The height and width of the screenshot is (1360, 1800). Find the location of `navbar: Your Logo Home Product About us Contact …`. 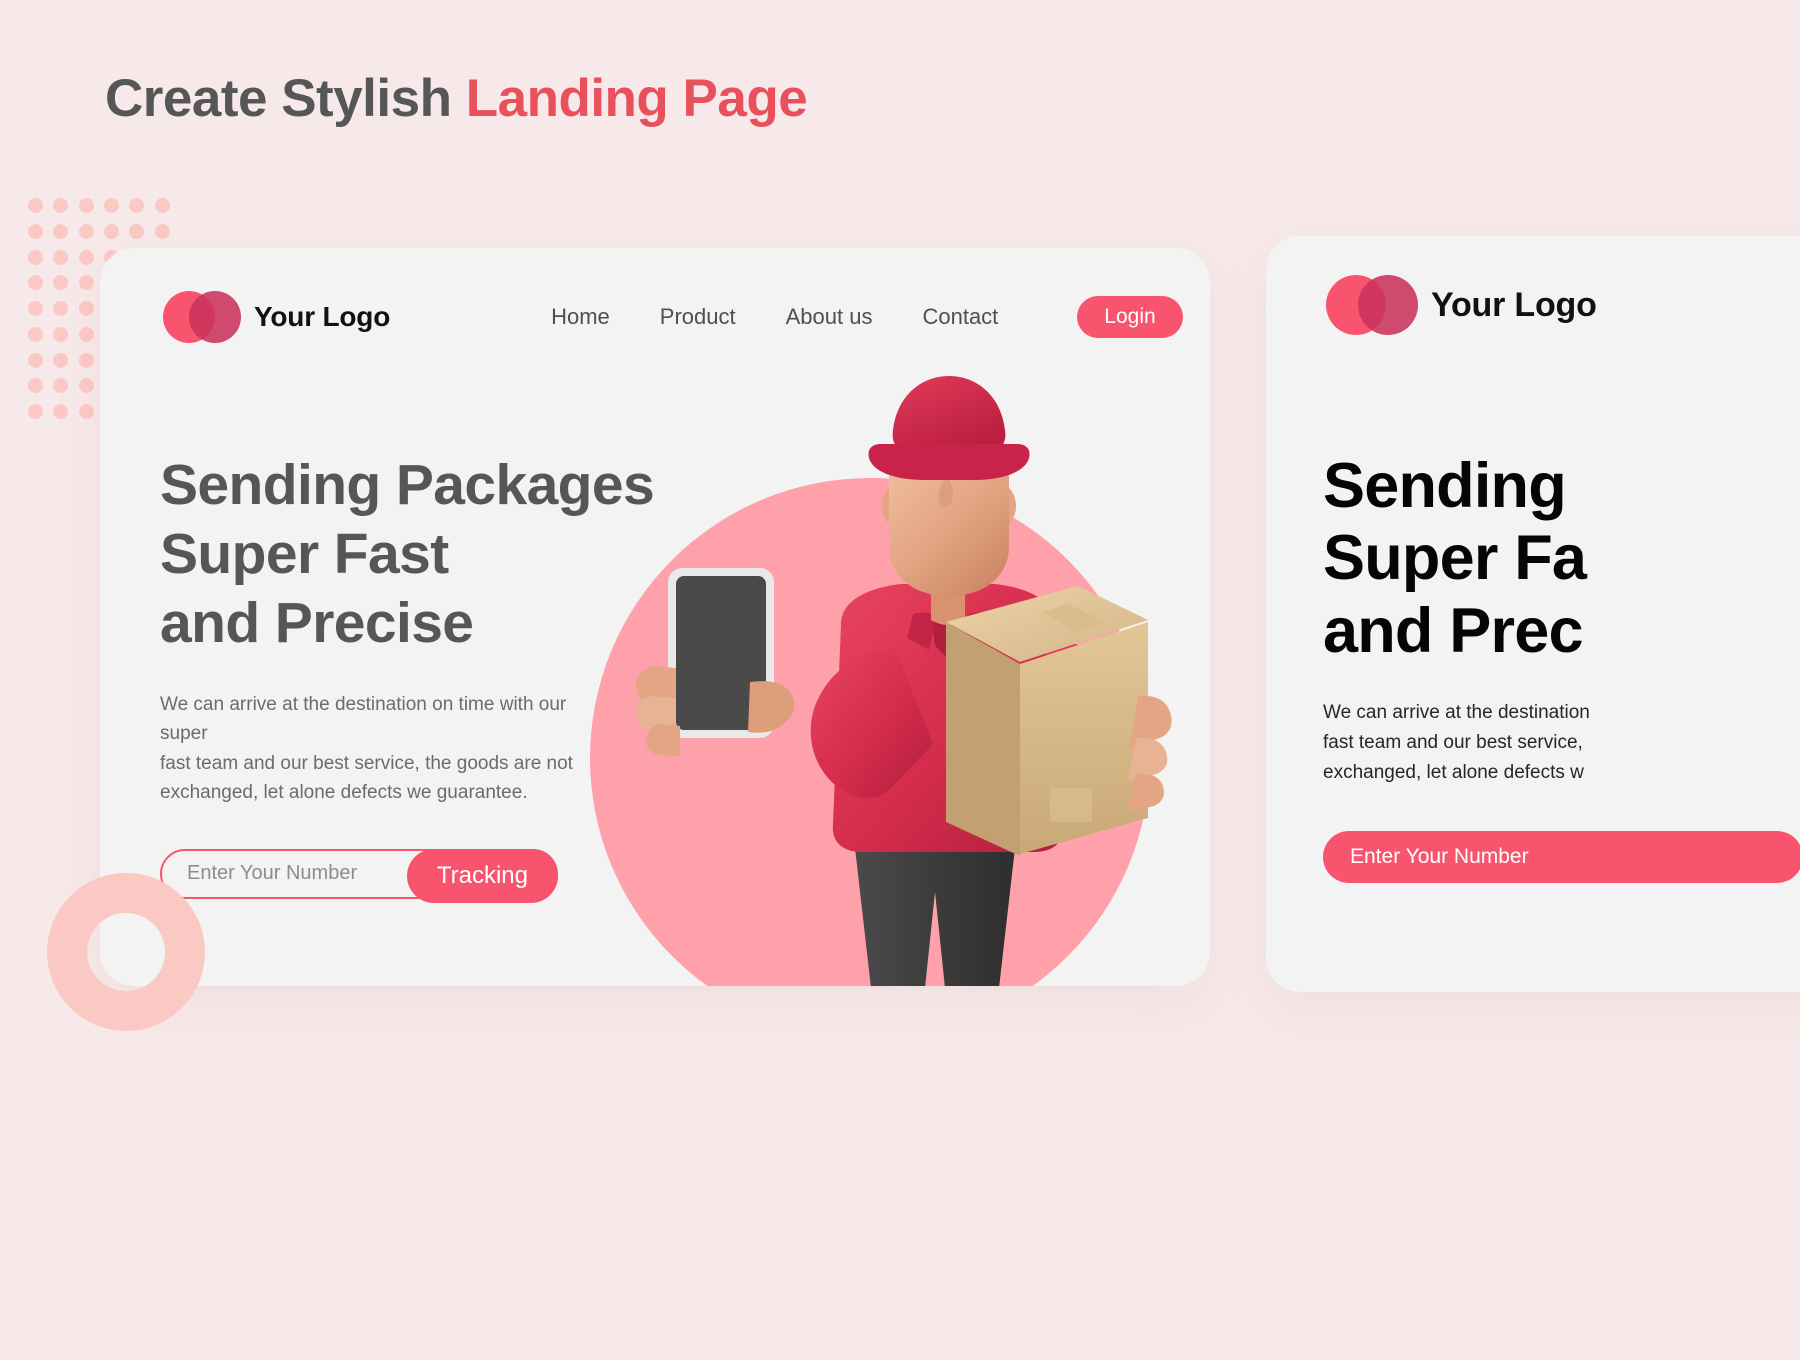

navbar: Your Logo Home Product About us Contact … is located at coordinates (655, 317).